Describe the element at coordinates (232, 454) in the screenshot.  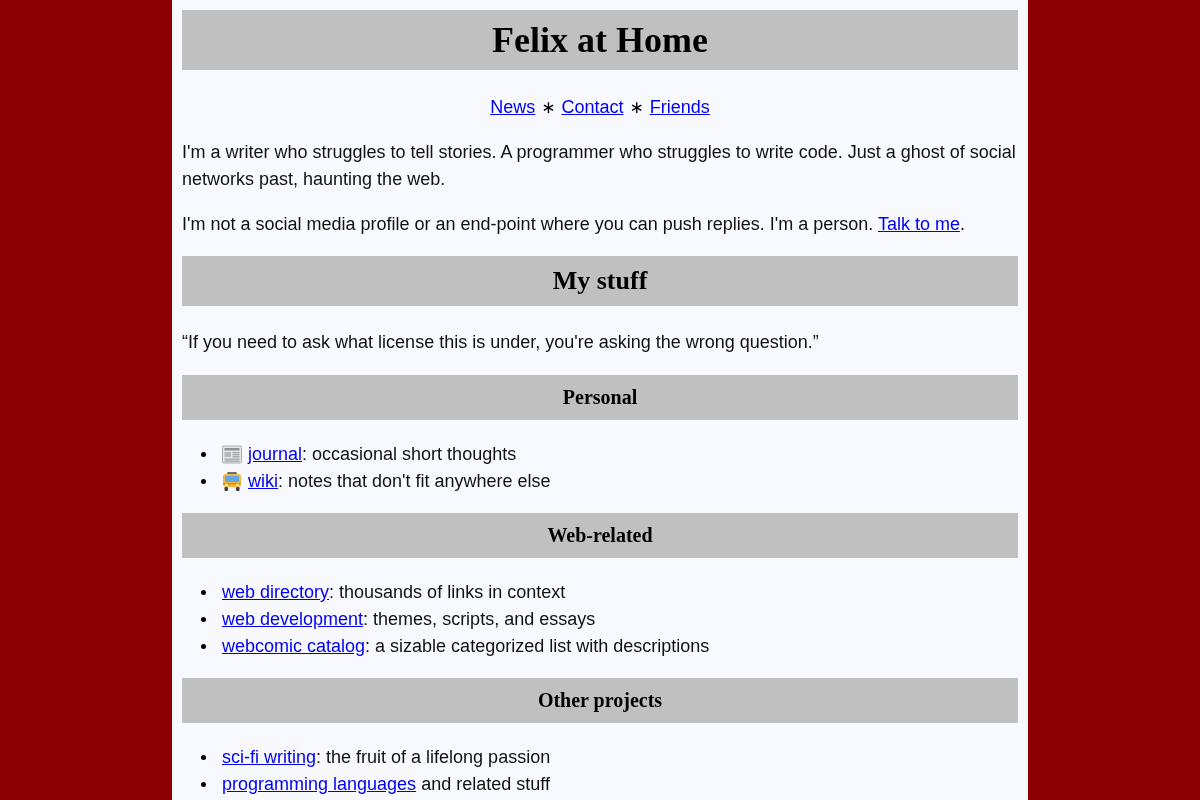
I see `newspaper-icon` at that location.